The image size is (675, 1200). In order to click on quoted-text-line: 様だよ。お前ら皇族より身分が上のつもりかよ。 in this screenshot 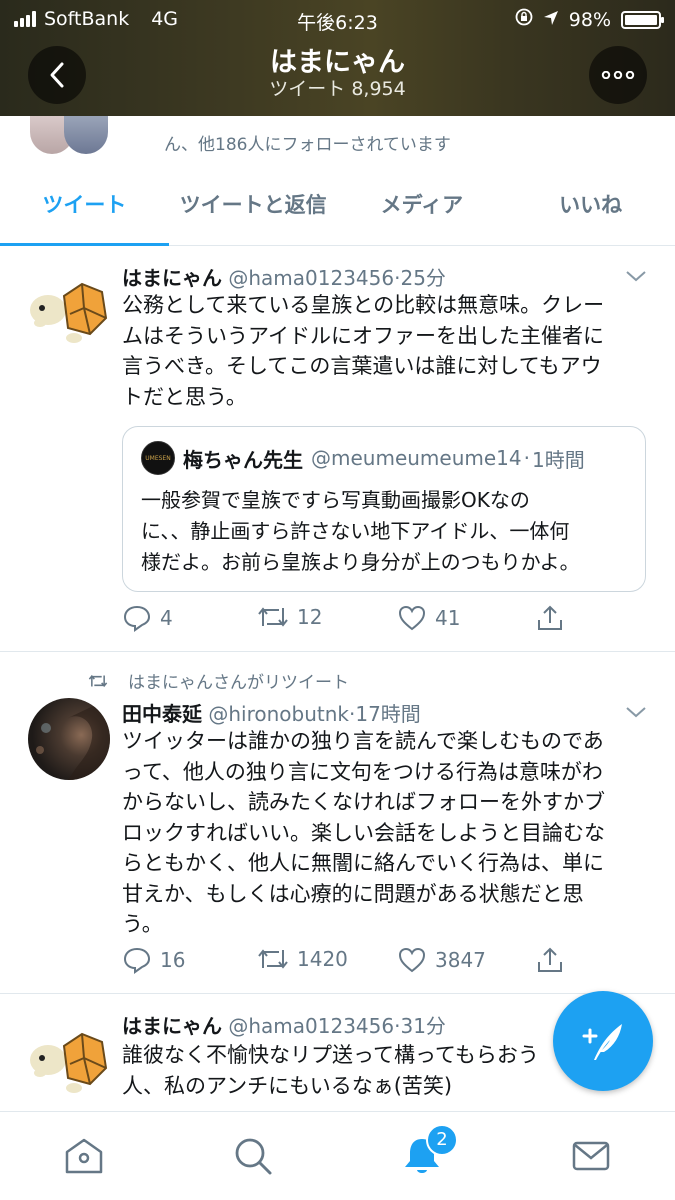, I will do `click(360, 562)`.